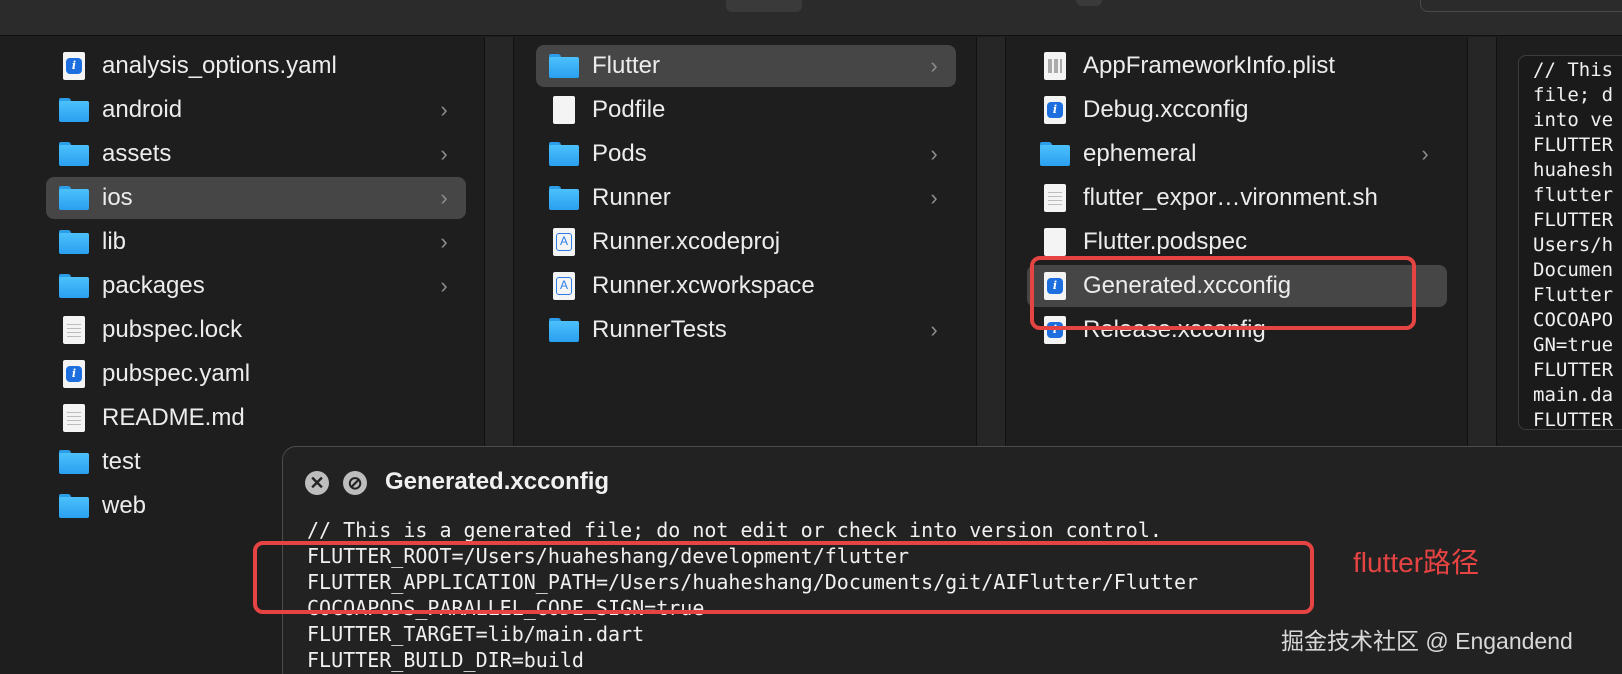 This screenshot has height=674, width=1622. Describe the element at coordinates (142, 109) in the screenshot. I see `item-label: android` at that location.